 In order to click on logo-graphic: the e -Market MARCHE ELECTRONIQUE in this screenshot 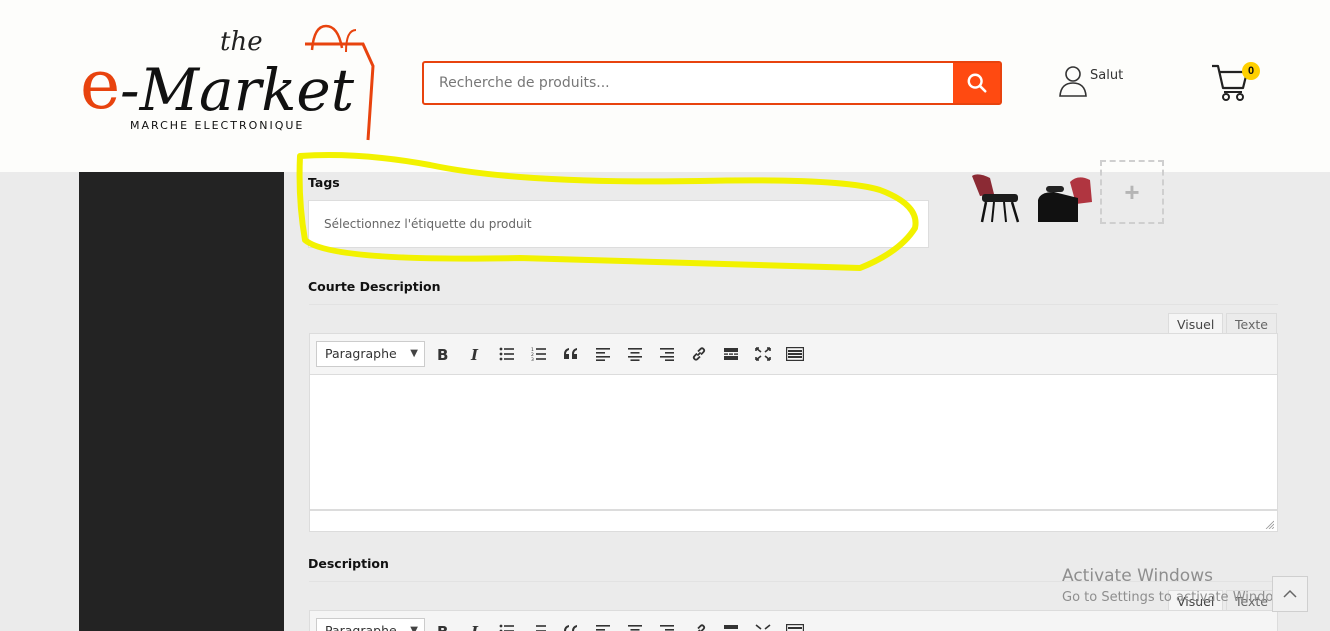, I will do `click(227, 82)`.